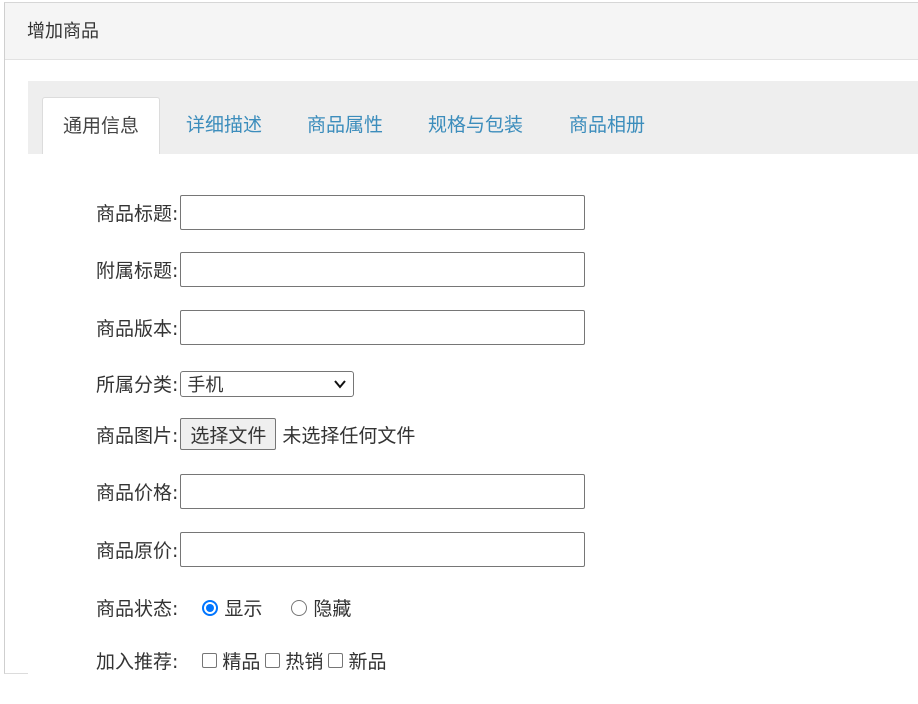 The height and width of the screenshot is (704, 918). Describe the element at coordinates (383, 269) in the screenshot. I see `product-subtitle-input` at that location.